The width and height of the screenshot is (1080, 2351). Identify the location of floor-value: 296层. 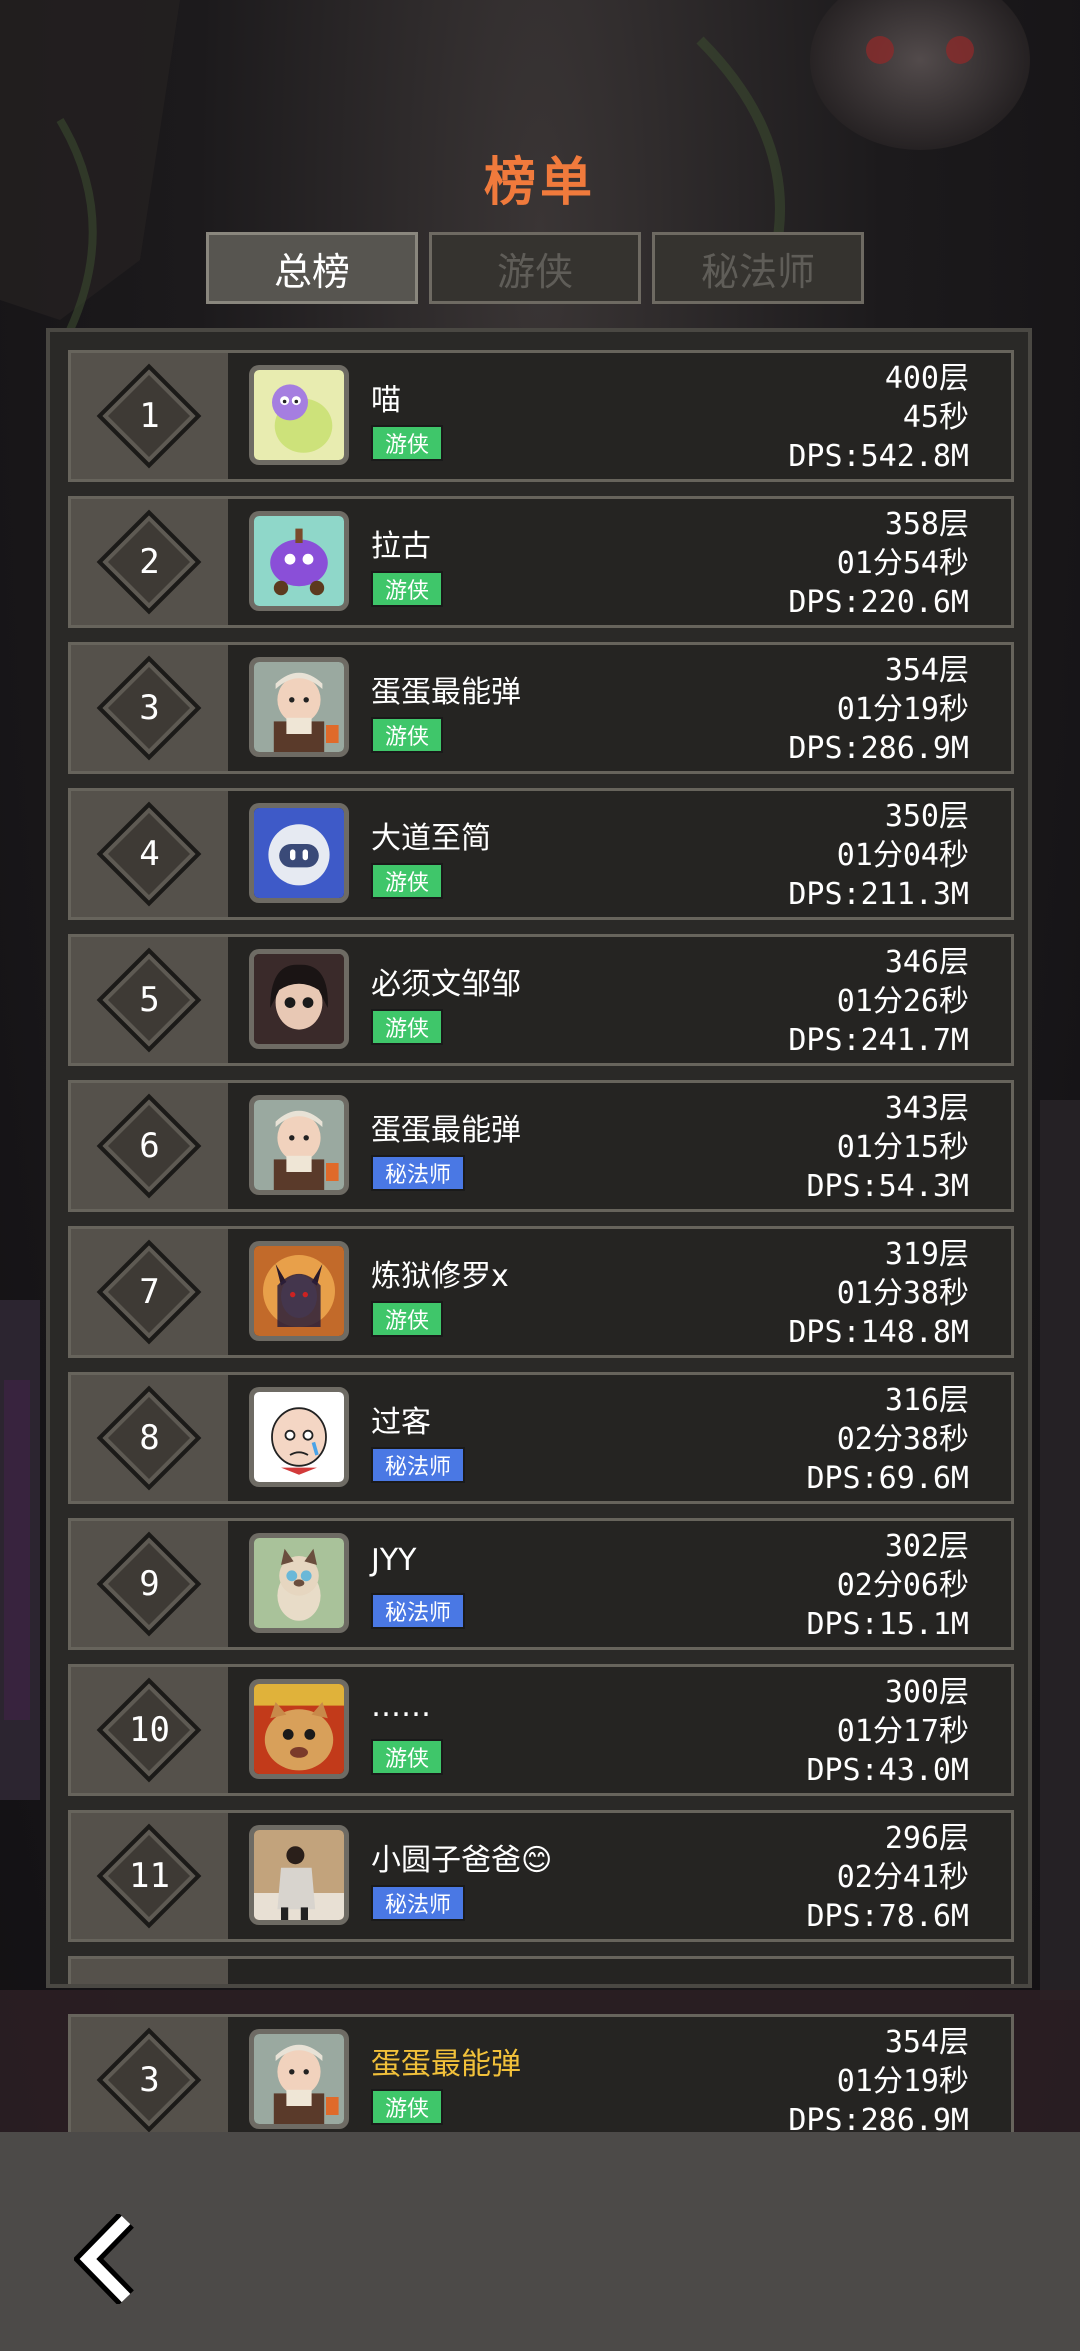
(926, 1838).